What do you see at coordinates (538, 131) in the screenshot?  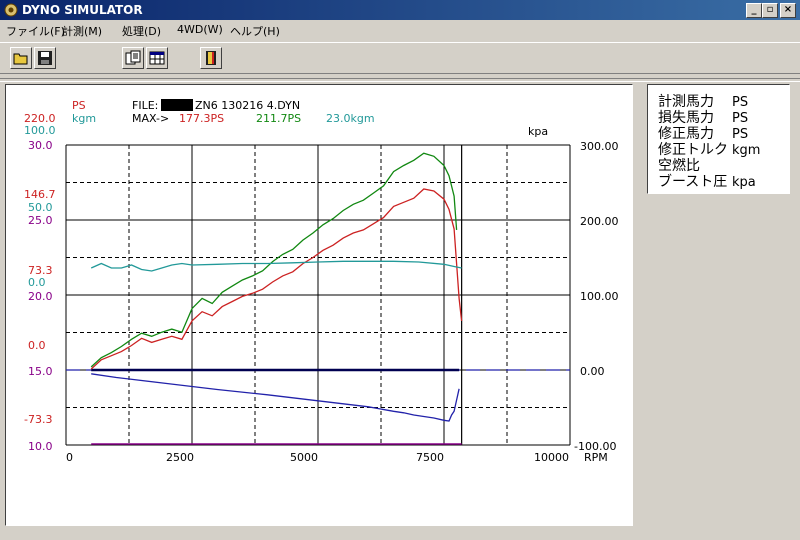 I see `right-axis-unit: kpa` at bounding box center [538, 131].